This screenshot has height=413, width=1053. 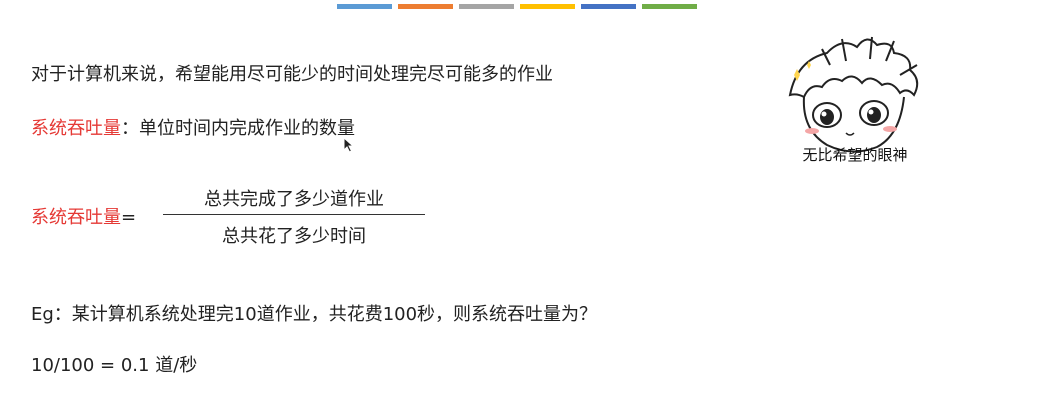 What do you see at coordinates (294, 214) in the screenshot?
I see `fraction-bar` at bounding box center [294, 214].